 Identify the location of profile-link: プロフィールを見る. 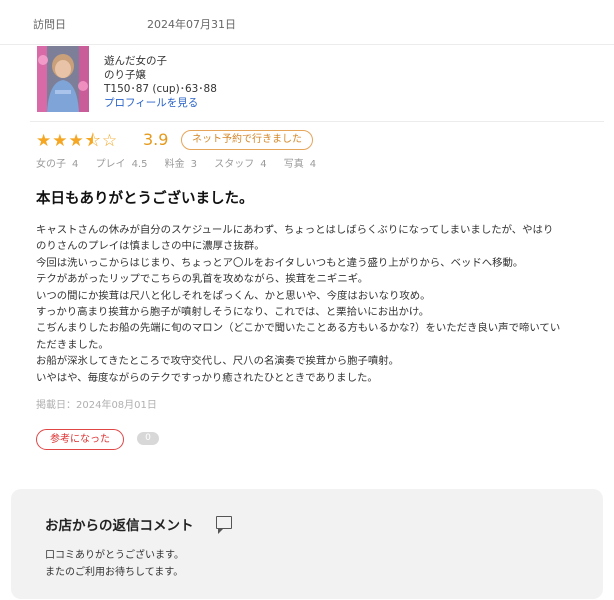
(151, 103).